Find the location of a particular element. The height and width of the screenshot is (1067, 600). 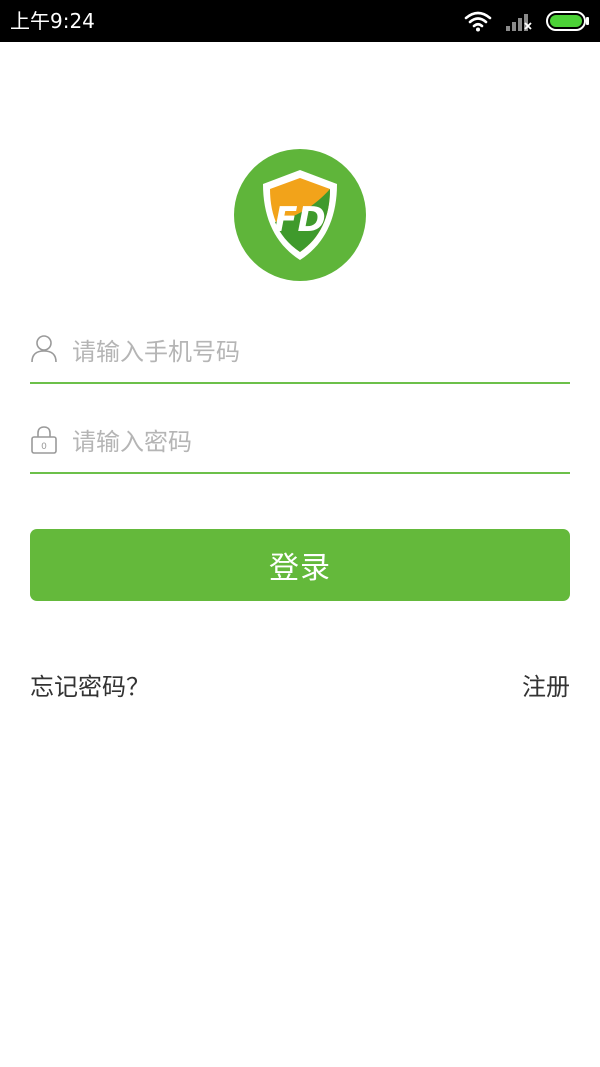

forgot-password-link: 忘记密码？ is located at coordinates (90, 687).